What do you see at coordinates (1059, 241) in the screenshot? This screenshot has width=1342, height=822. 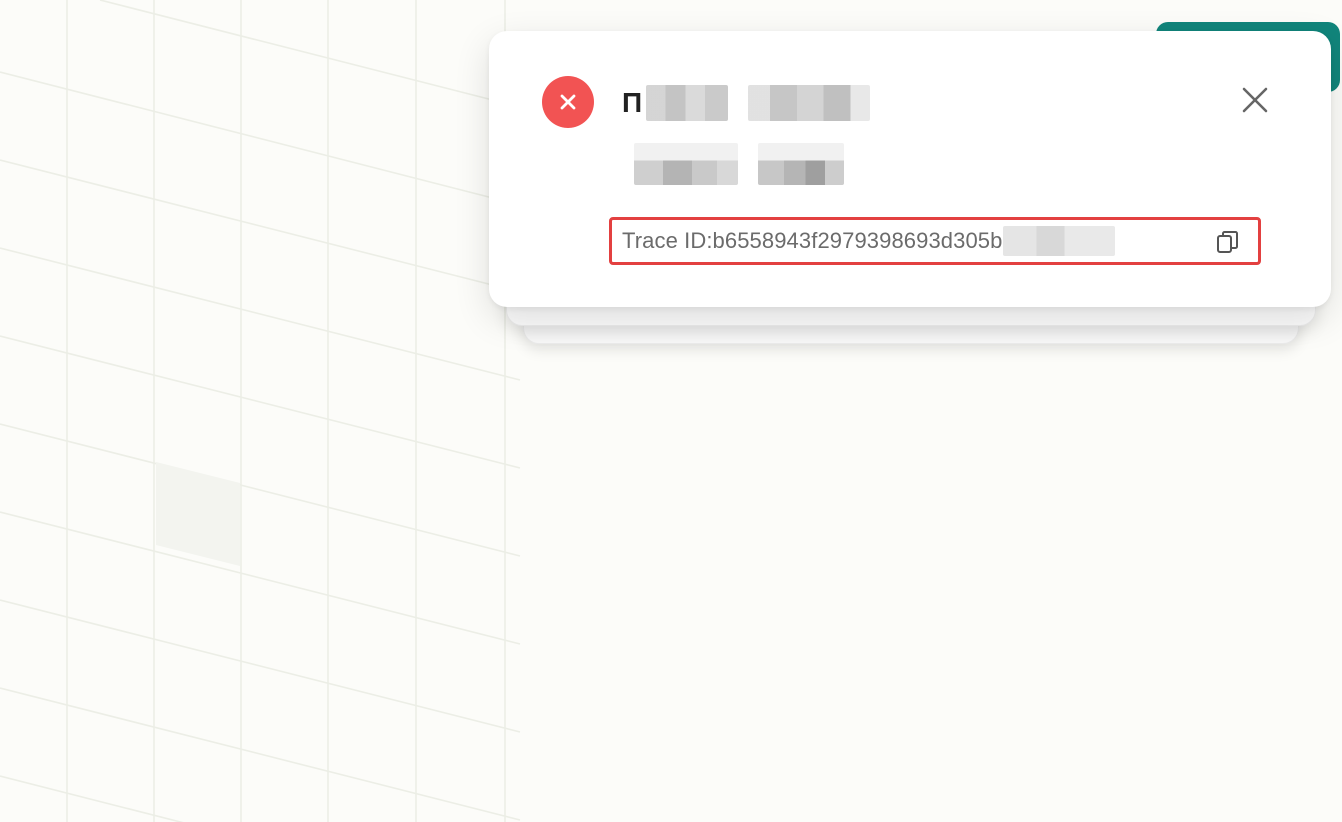 I see `redacted-trace-suffix` at bounding box center [1059, 241].